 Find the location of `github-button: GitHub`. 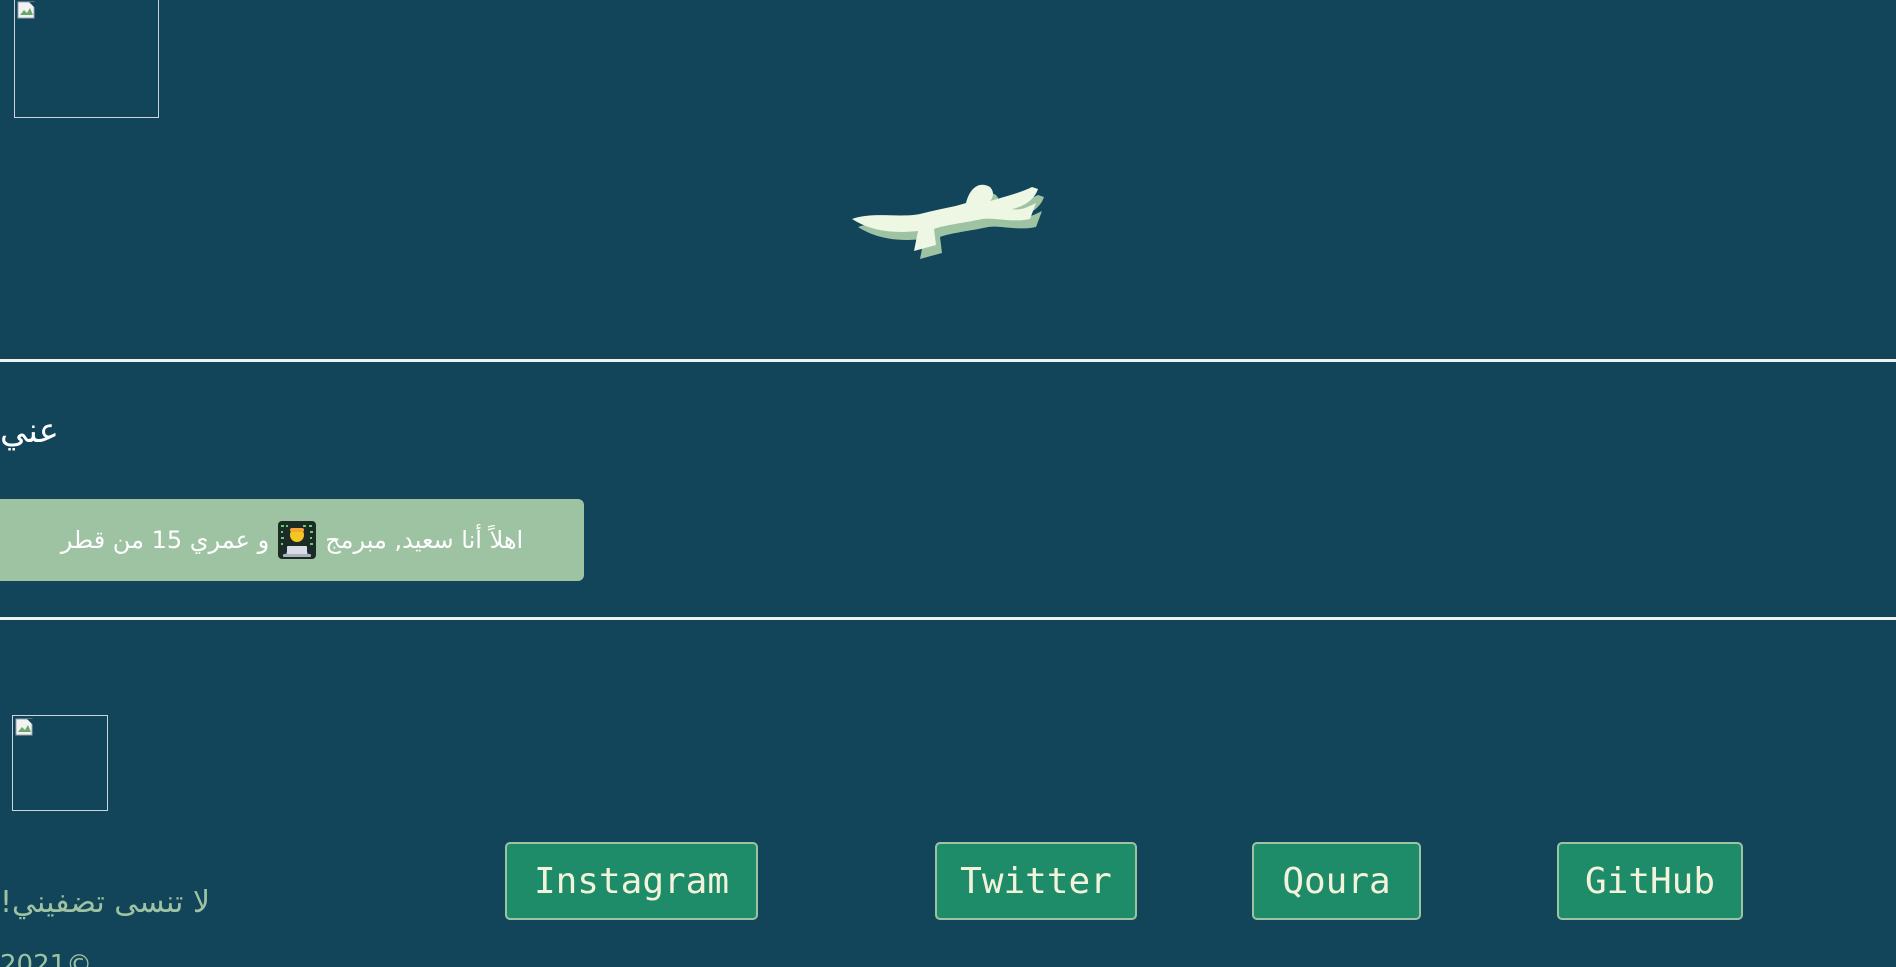

github-button: GitHub is located at coordinates (1650, 881).